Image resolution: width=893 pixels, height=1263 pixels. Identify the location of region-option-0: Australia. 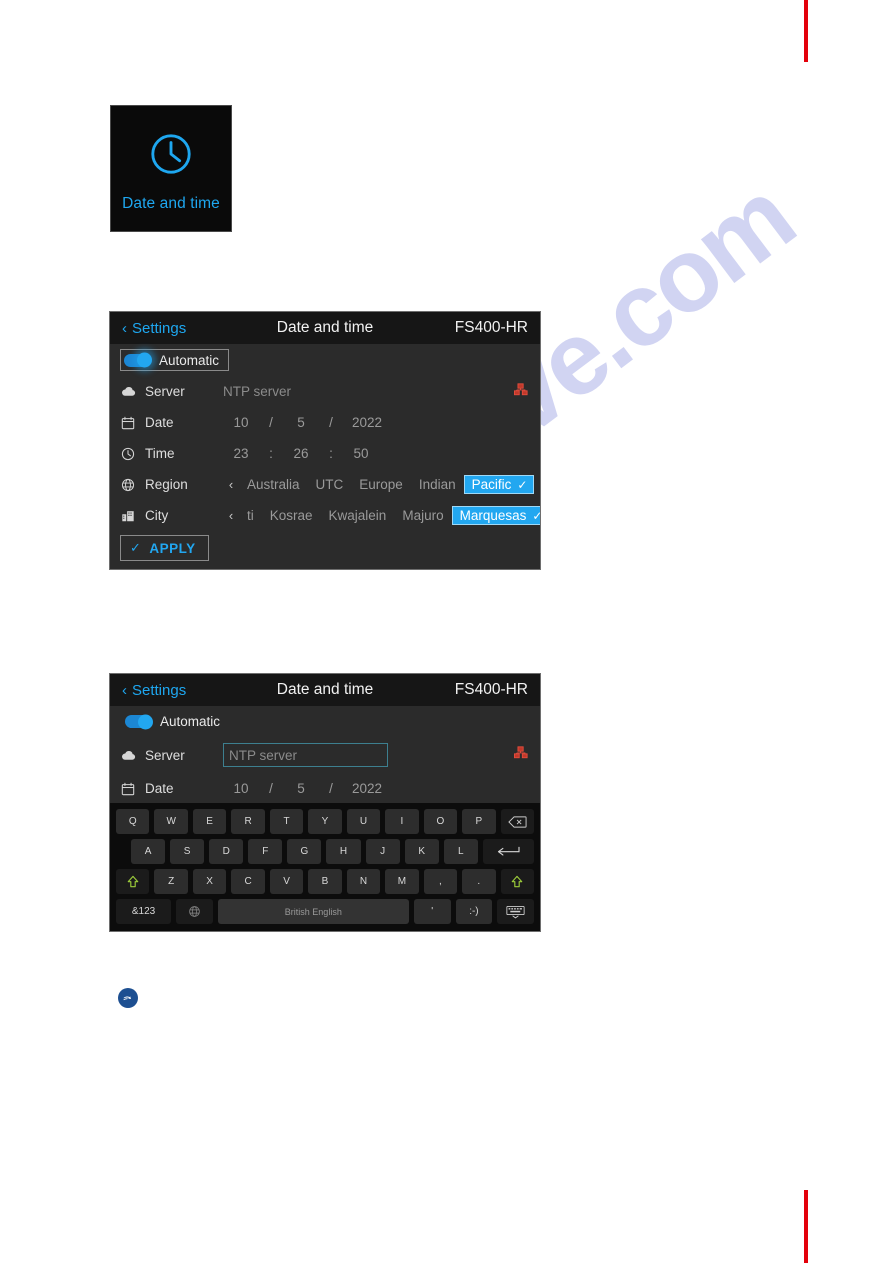
(273, 484).